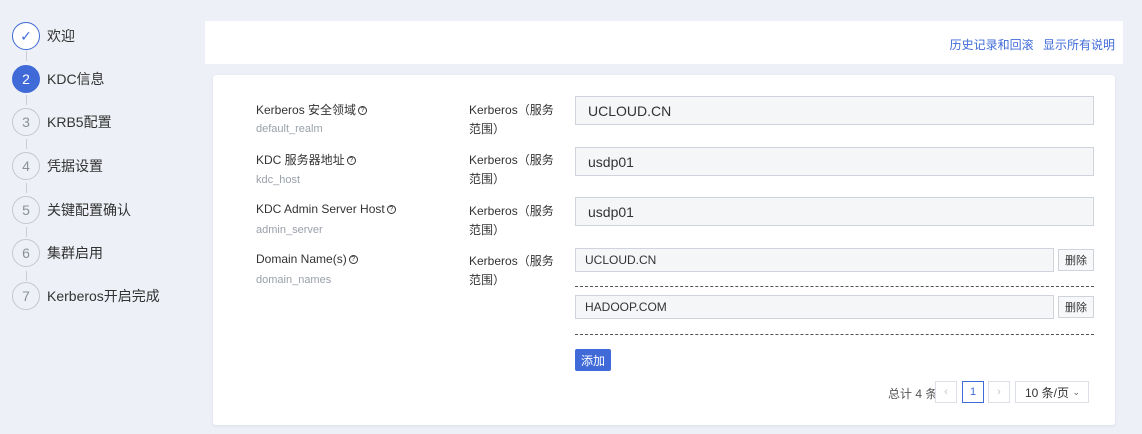 This screenshot has height=434, width=1142. Describe the element at coordinates (278, 180) in the screenshot. I see `field-key: kdc_host` at that location.